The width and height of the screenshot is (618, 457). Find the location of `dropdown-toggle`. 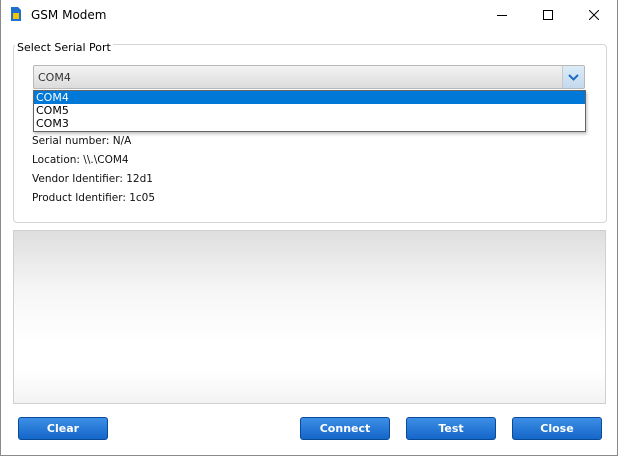

dropdown-toggle is located at coordinates (573, 77).